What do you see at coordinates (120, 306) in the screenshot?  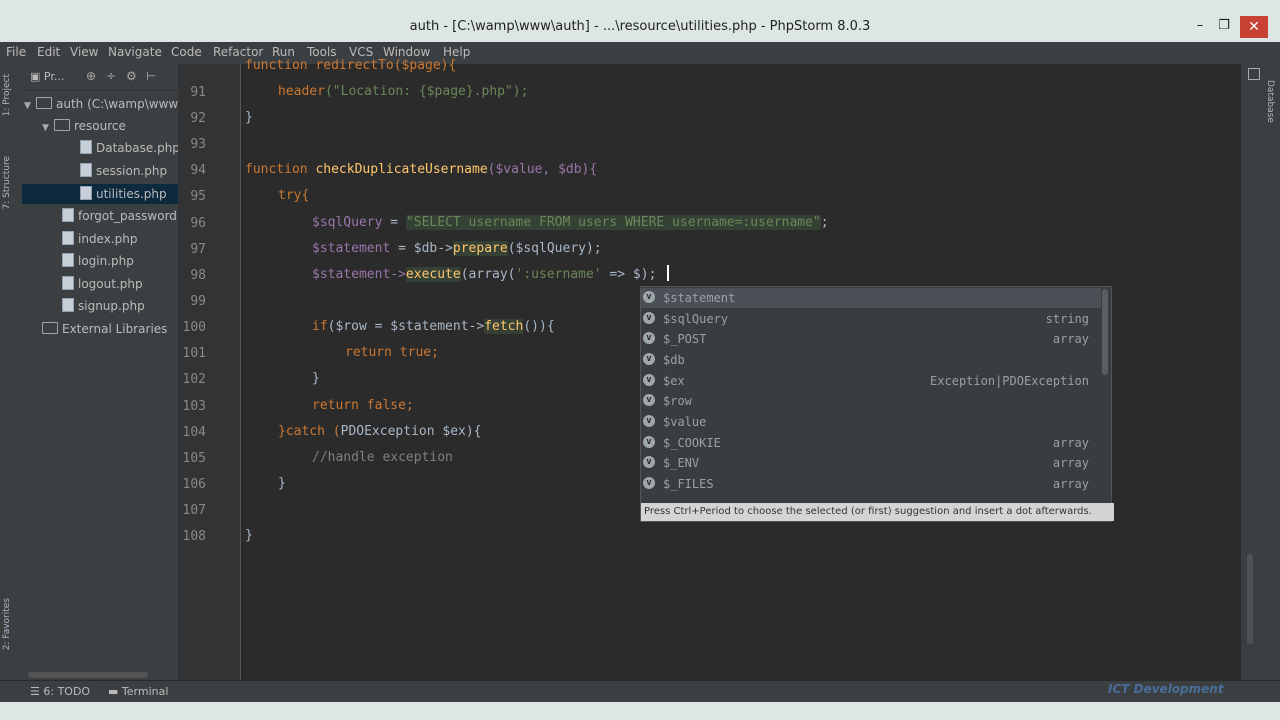 I see `tree-file-signup: signup.php` at bounding box center [120, 306].